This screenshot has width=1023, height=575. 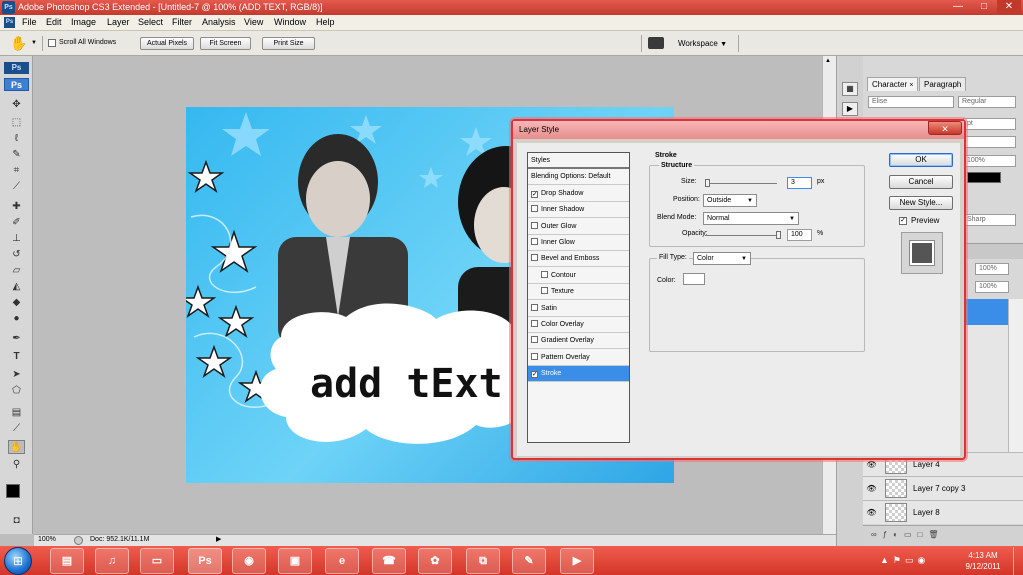 I want to click on zoom-tool-icon: ⚲, so click(x=16, y=465).